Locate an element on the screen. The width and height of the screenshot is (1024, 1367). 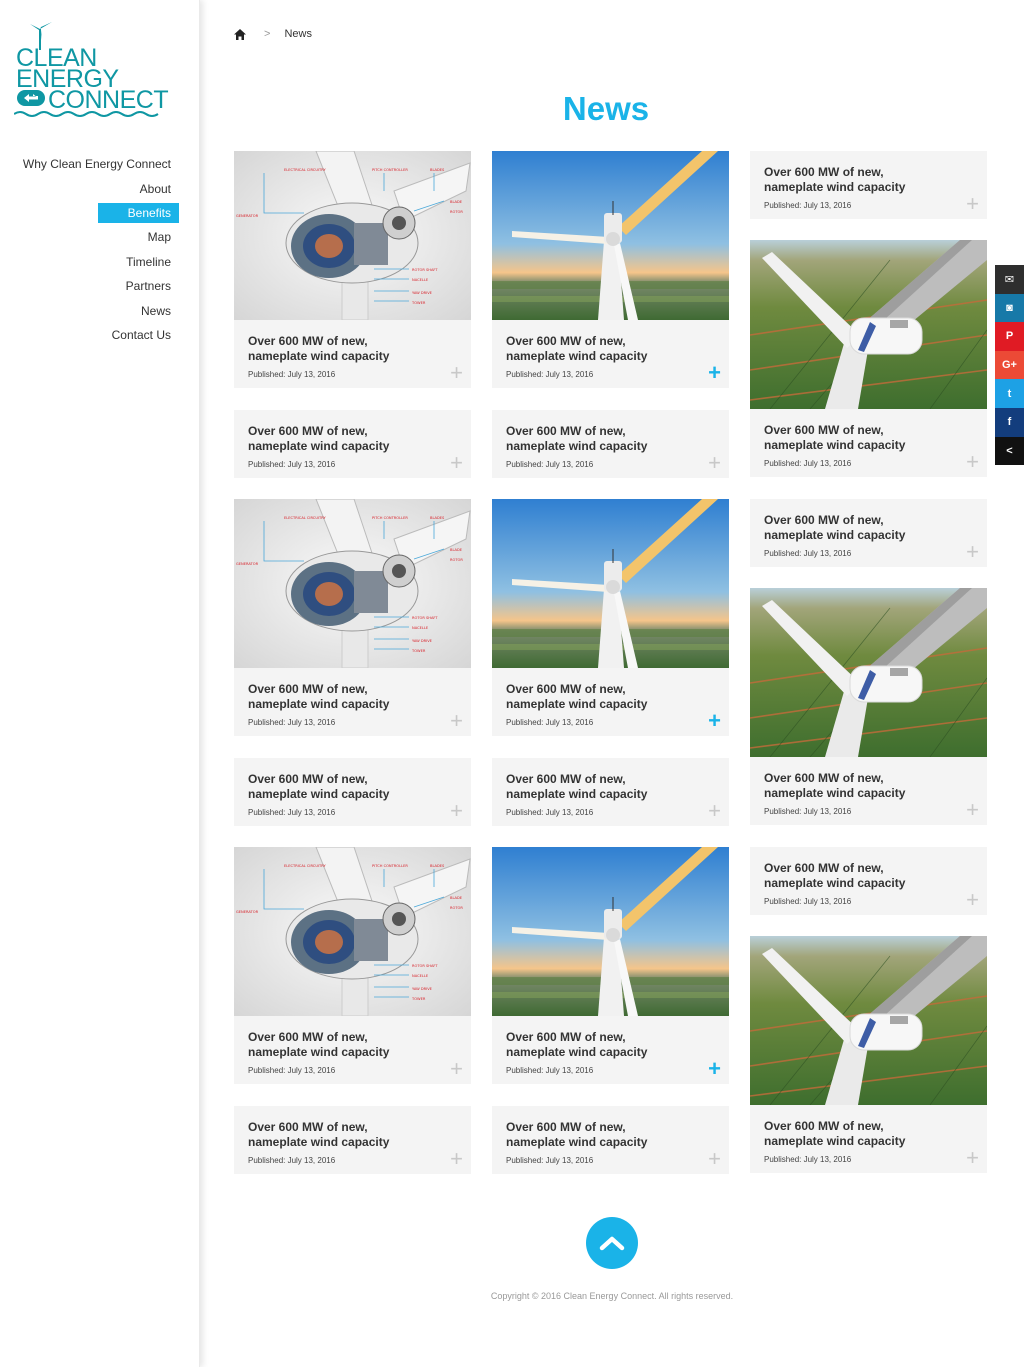
mail-icon: ✉ is located at coordinates (1009, 279).